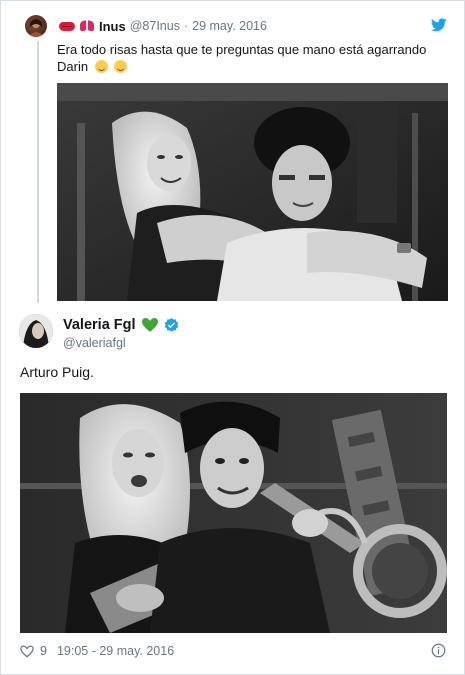 Image resolution: width=465 pixels, height=675 pixels. What do you see at coordinates (438, 650) in the screenshot?
I see `info-icon` at bounding box center [438, 650].